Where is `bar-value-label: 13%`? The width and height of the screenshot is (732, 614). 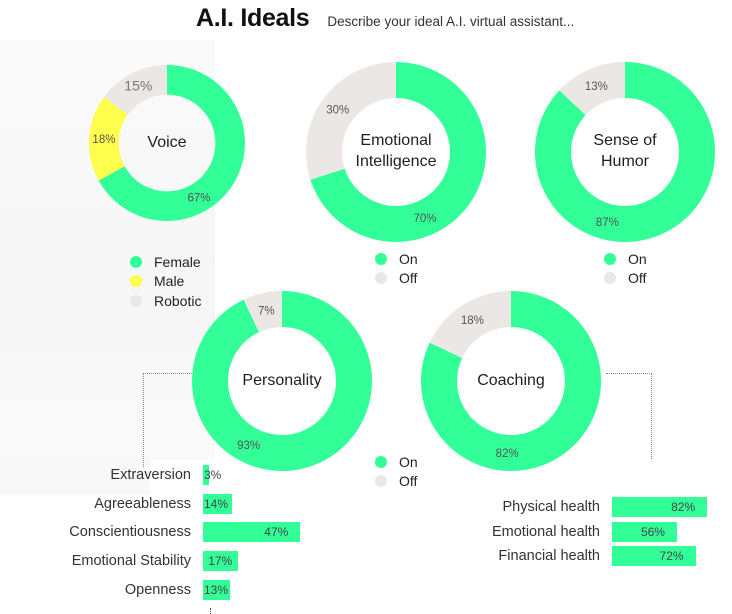 bar-value-label: 13% is located at coordinates (216, 589).